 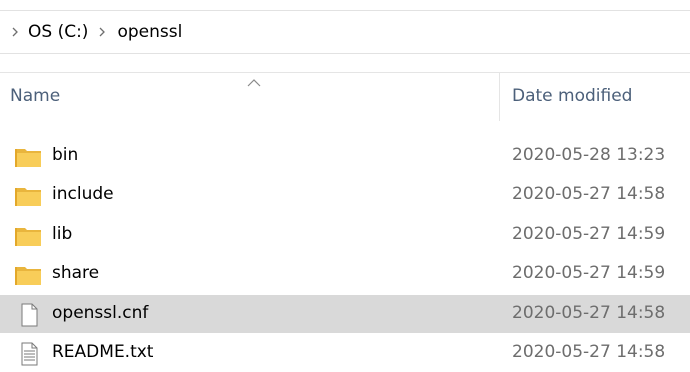 What do you see at coordinates (345, 32) in the screenshot?
I see `address-bar: OS (C:) openssl` at bounding box center [345, 32].